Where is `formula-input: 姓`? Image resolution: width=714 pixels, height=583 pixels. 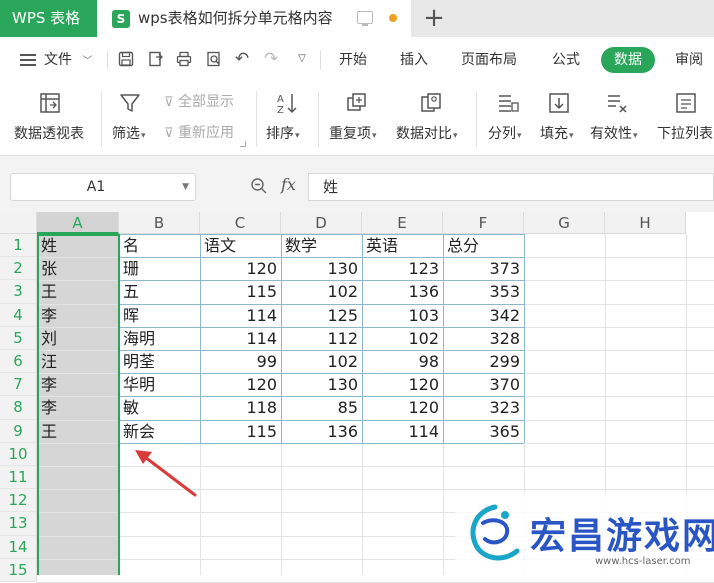 formula-input: 姓 is located at coordinates (511, 187).